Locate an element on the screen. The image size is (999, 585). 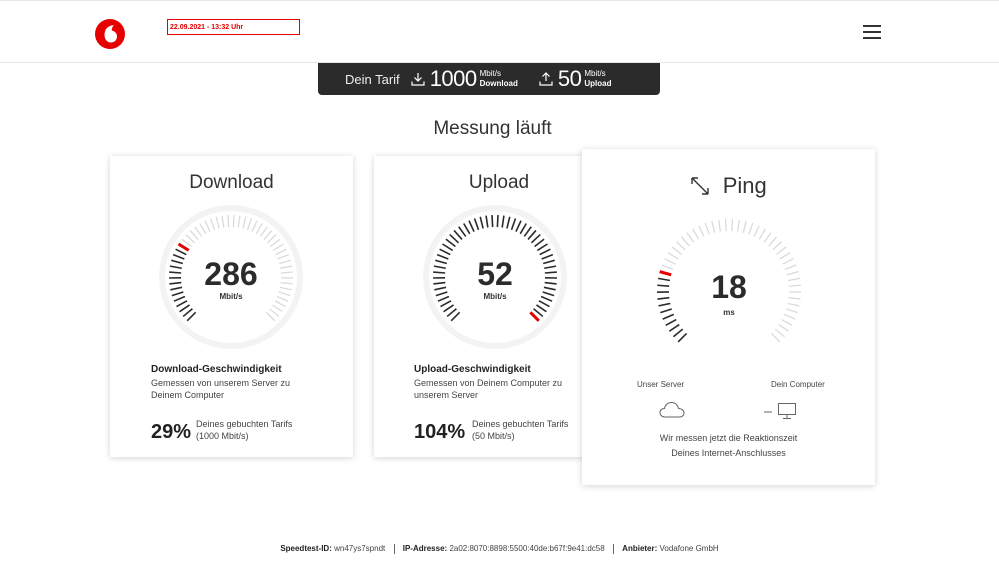
computer-icon is located at coordinates (787, 411).